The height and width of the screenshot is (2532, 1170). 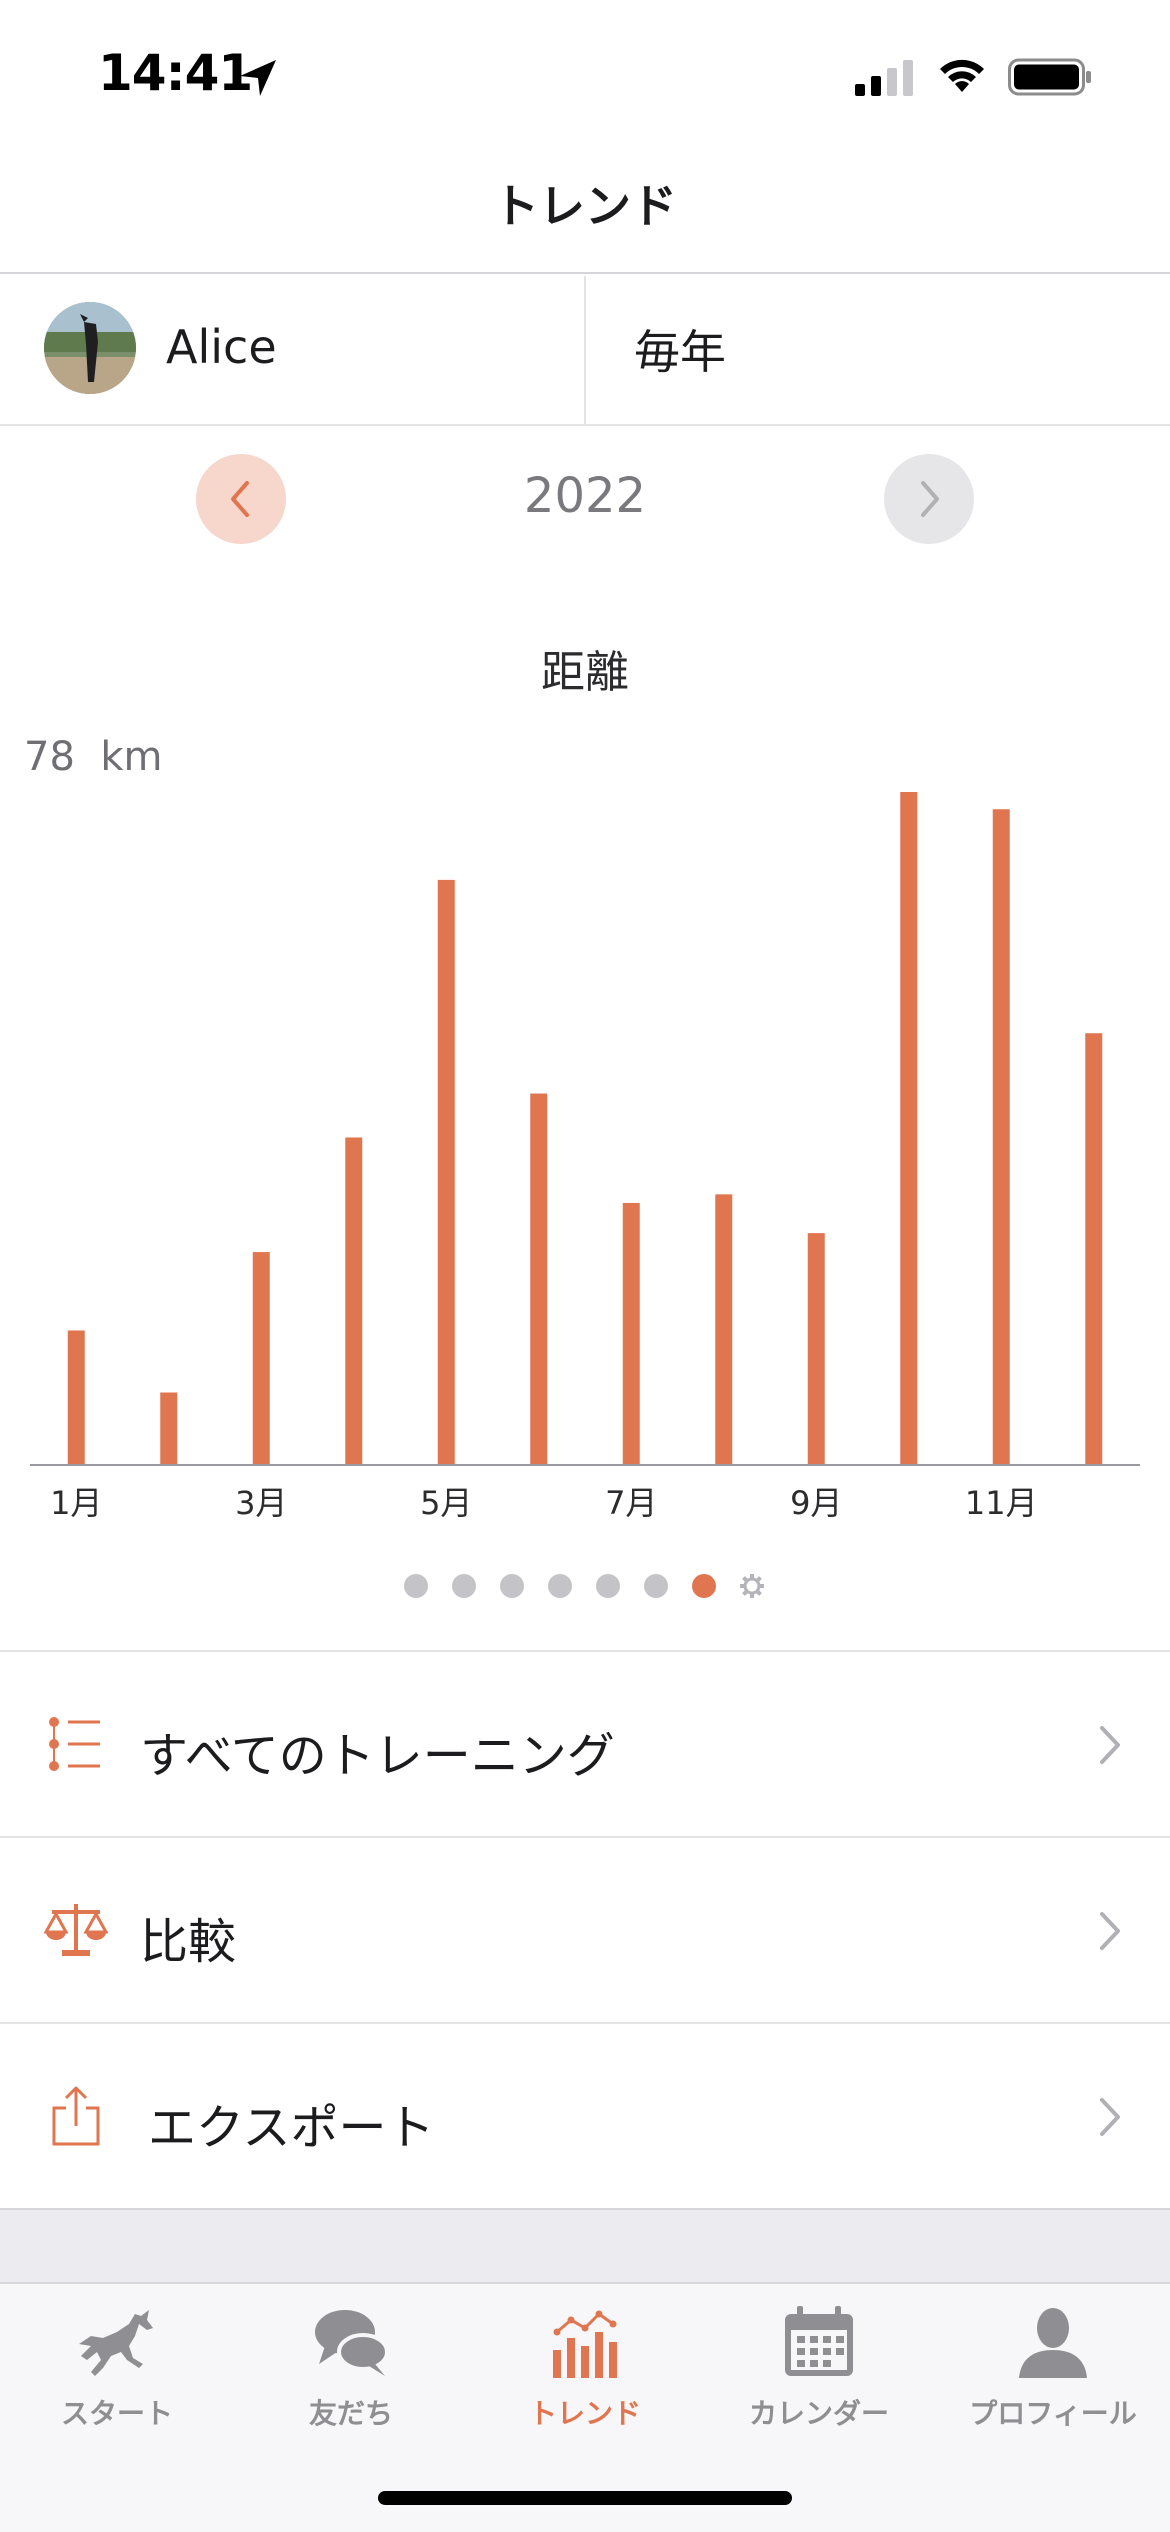 I want to click on tab-start: スタート, so click(x=117, y=2364).